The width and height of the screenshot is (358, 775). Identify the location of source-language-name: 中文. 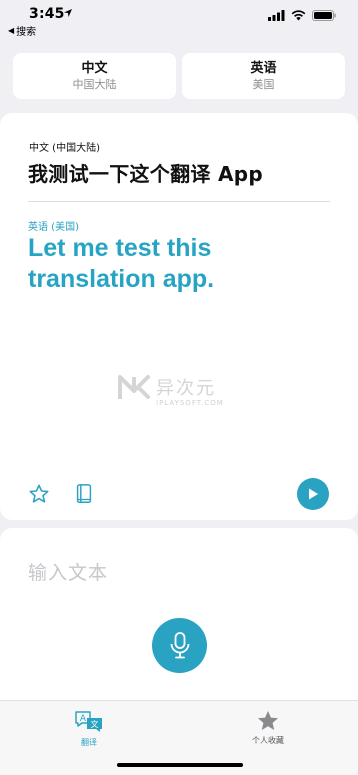
(94, 68).